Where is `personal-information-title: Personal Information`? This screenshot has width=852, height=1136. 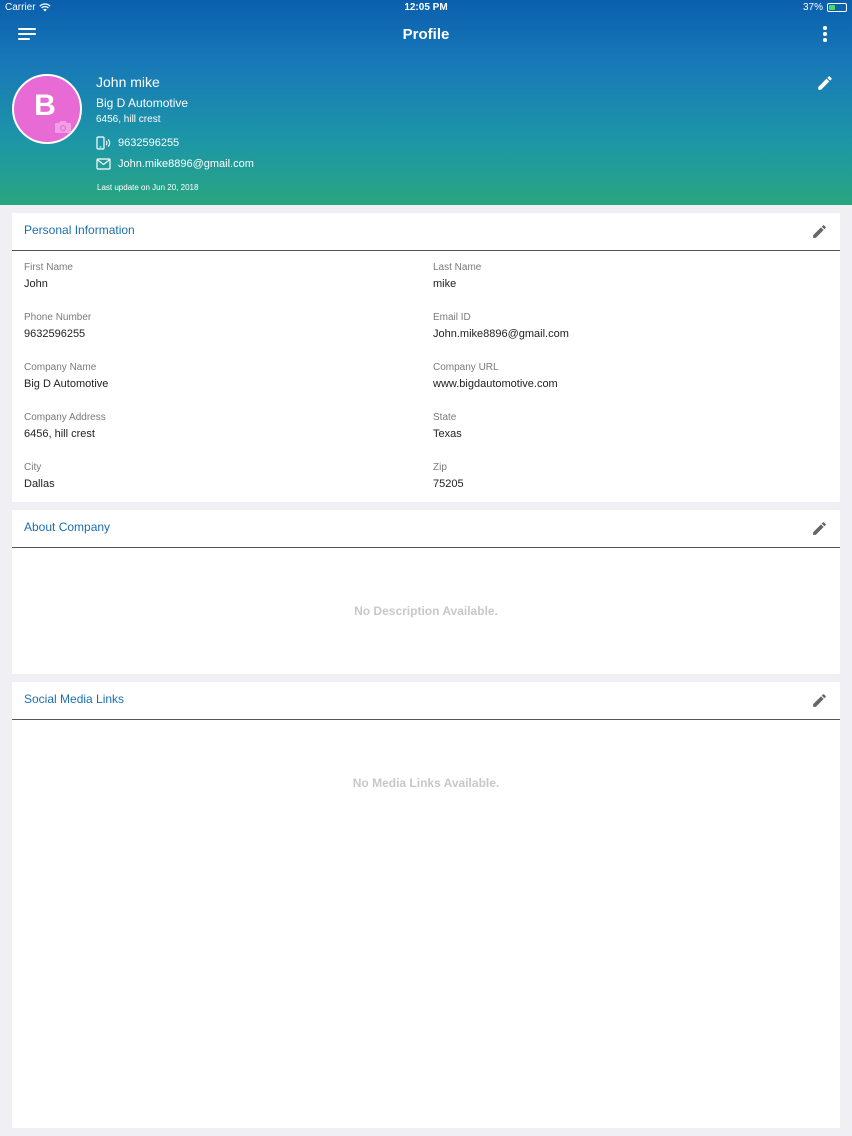
personal-information-title: Personal Information is located at coordinates (79, 230).